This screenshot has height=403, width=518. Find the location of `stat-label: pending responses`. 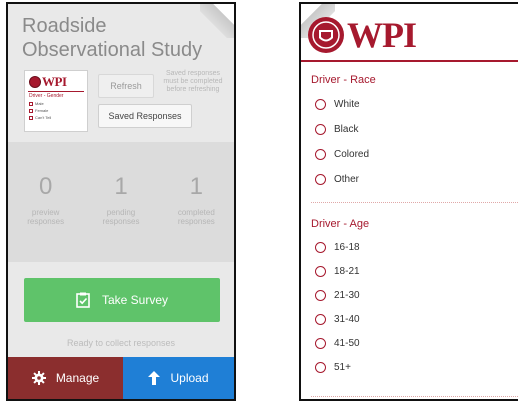

stat-label: pending responses is located at coordinates (121, 217).